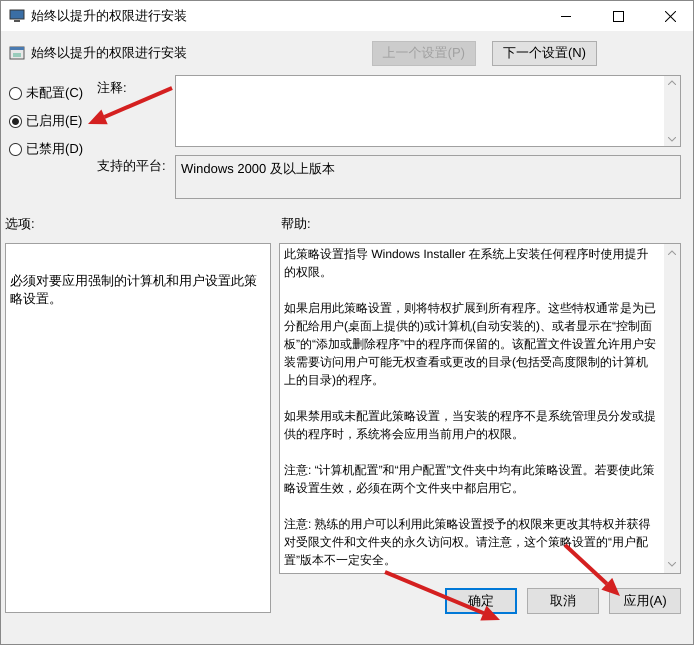 Image resolution: width=694 pixels, height=645 pixels. I want to click on apply-button: 应用(A), so click(645, 601).